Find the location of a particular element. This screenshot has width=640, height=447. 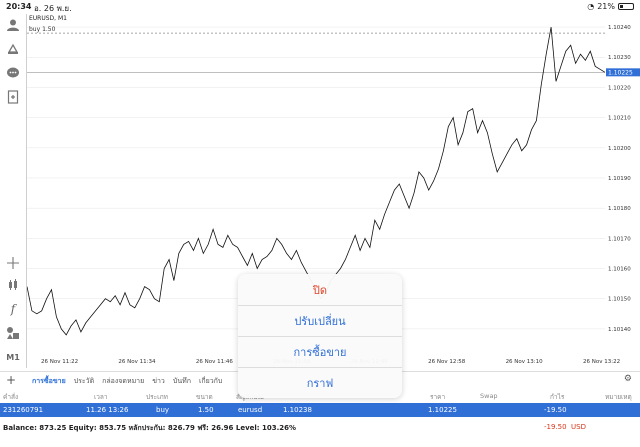

y-tick-label: 1.10240 is located at coordinates (619, 28).